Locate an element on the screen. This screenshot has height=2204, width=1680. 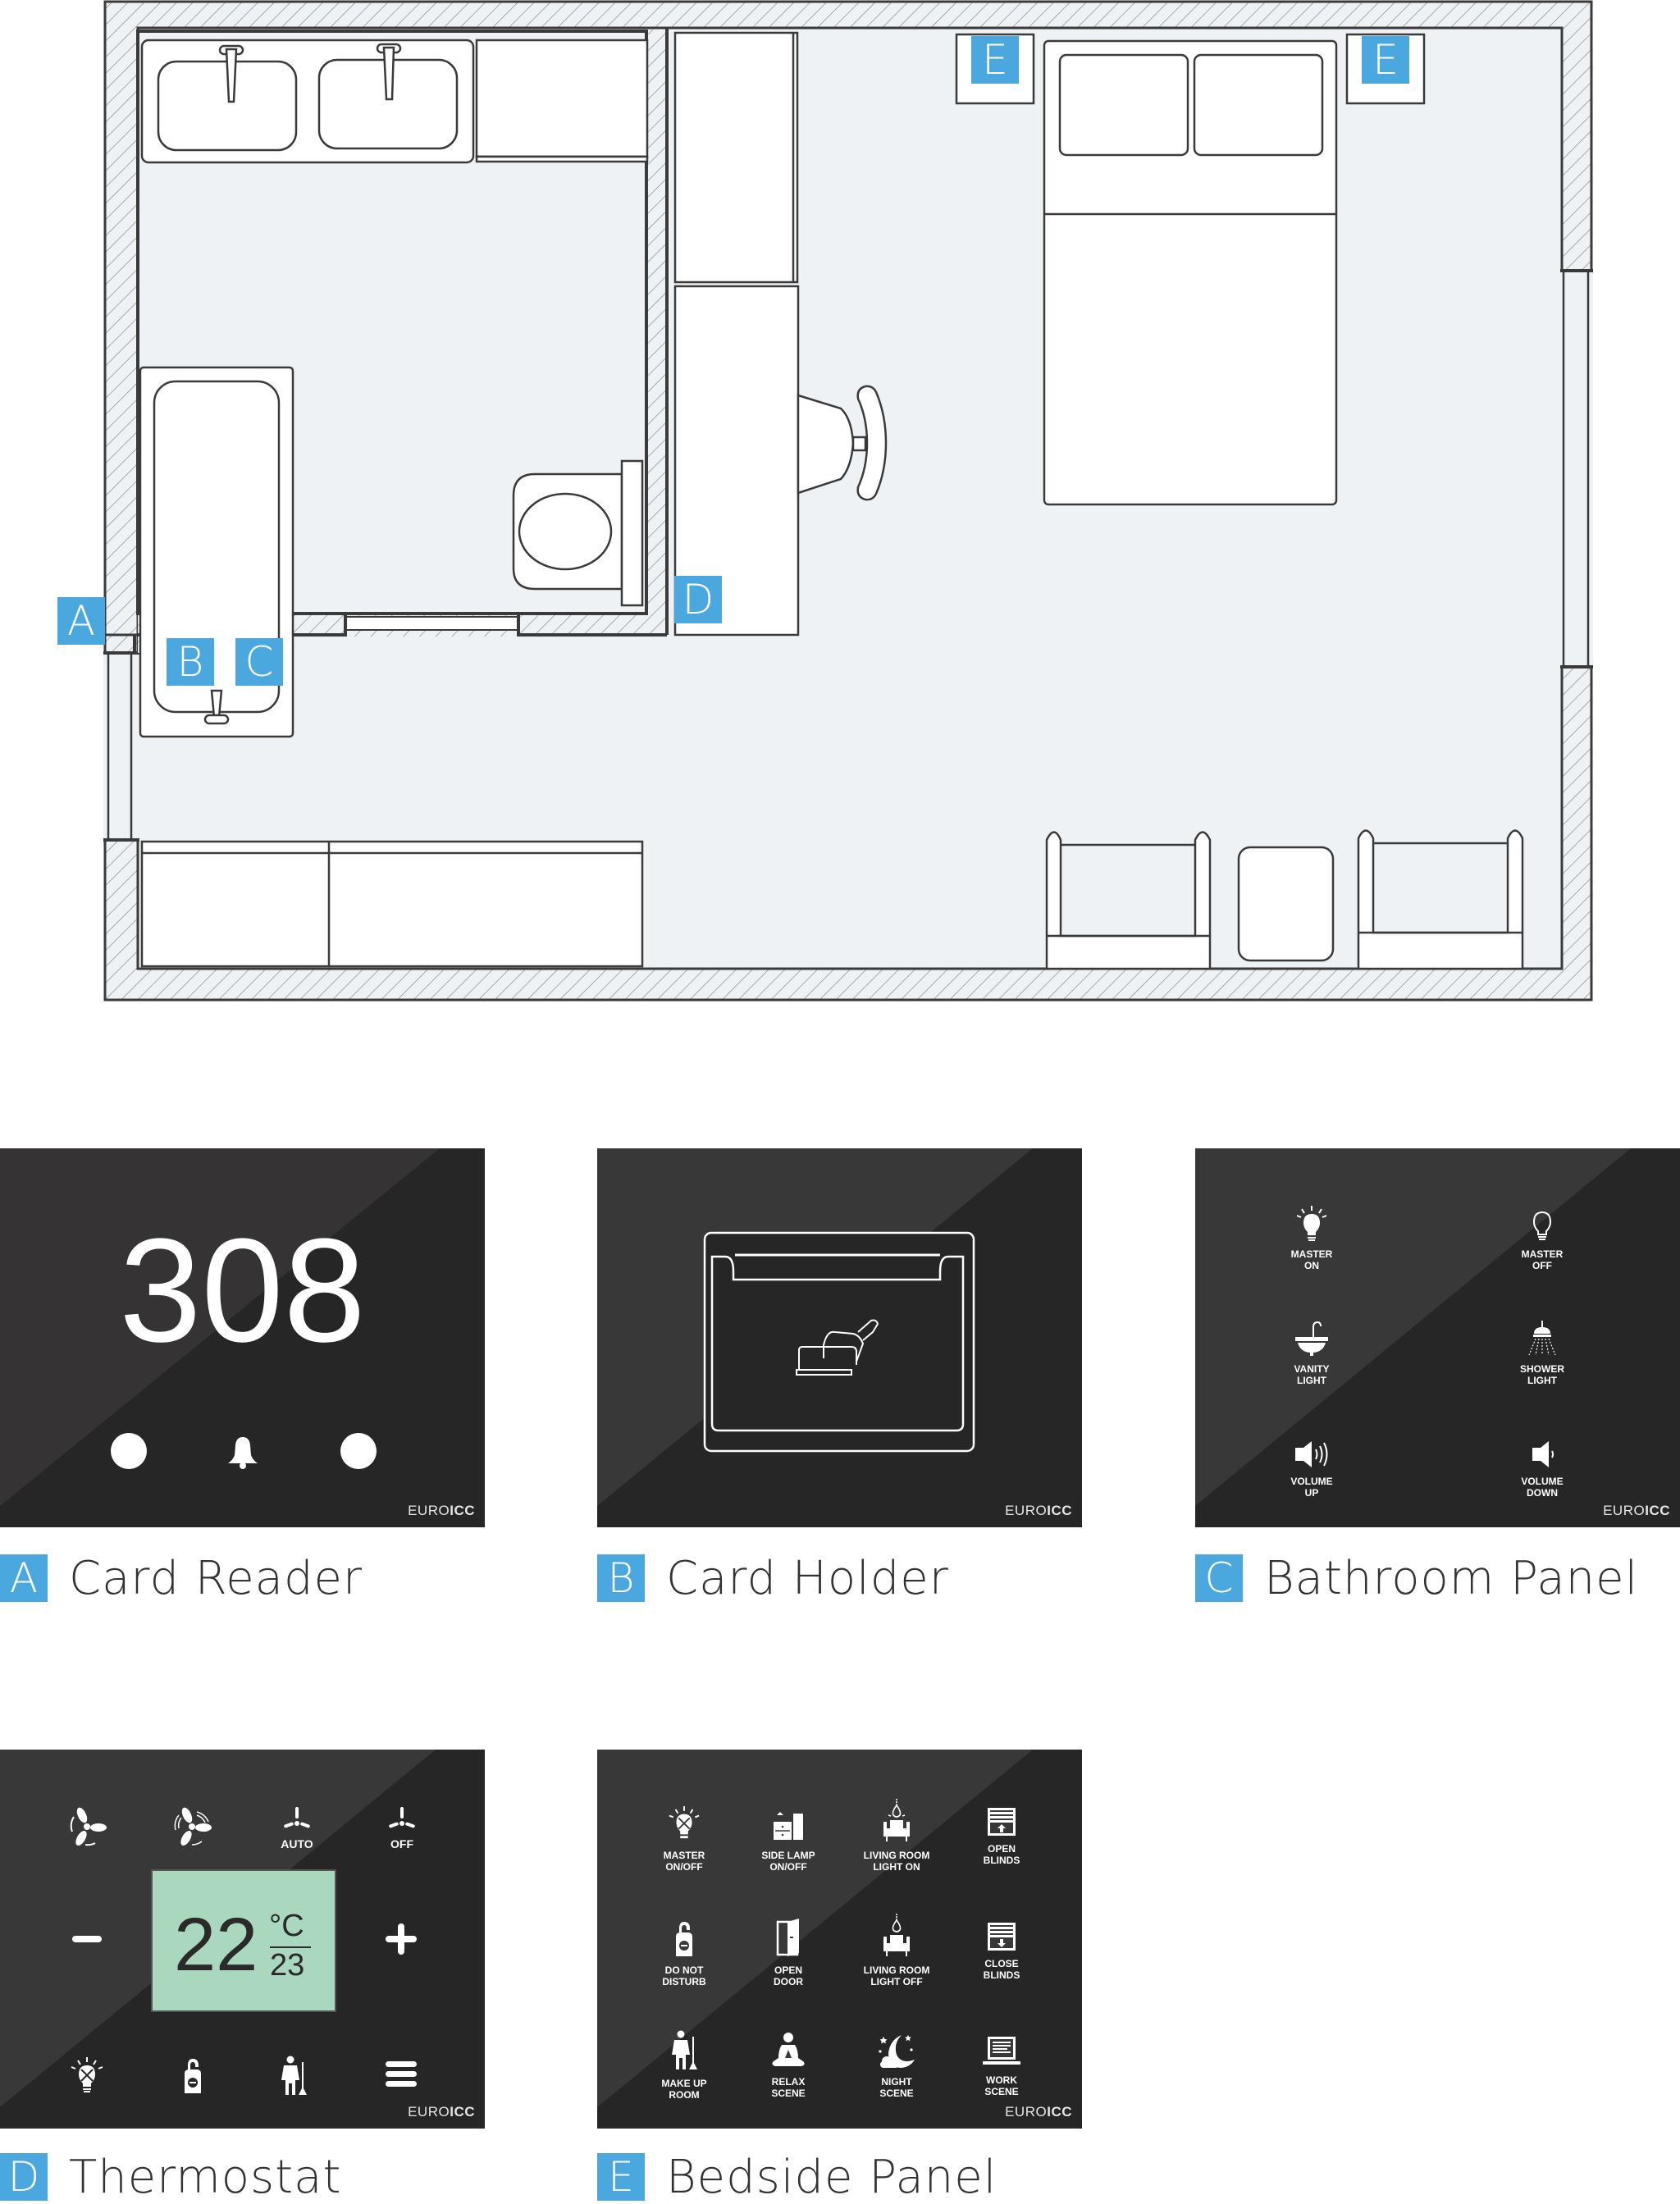
caption-letter: E is located at coordinates (621, 2177).